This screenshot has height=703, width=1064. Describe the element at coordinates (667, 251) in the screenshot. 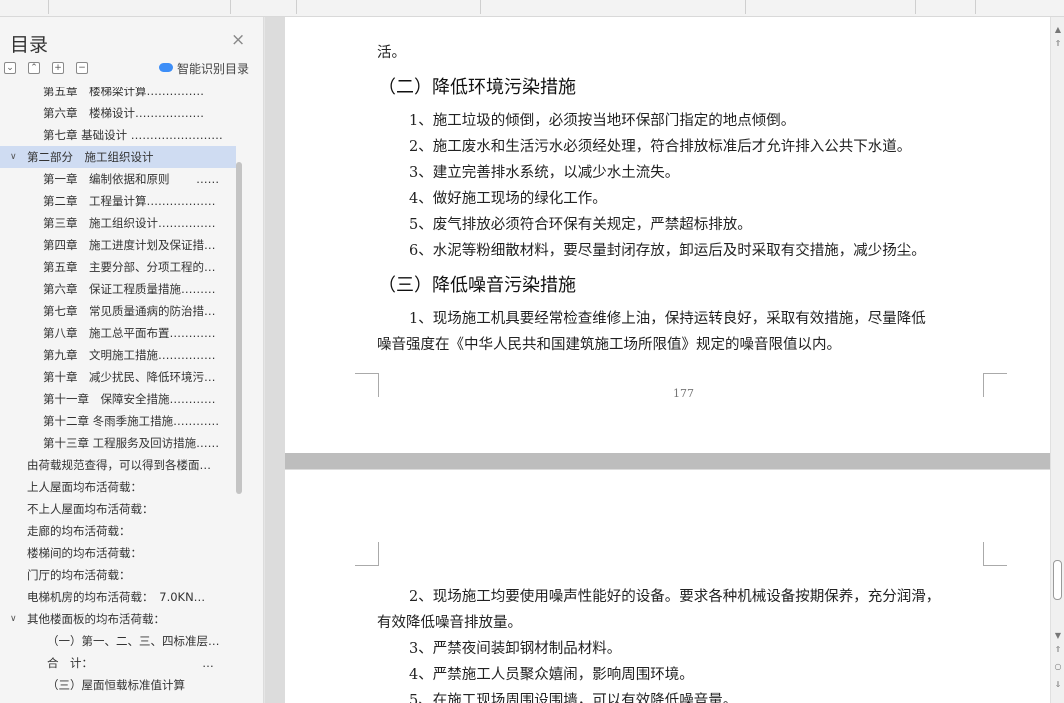

I see `paragraph-line: 6、水泥等粉细散材料，要尽量封闭存放，卸运后及时采取有交措施，减少扬尘。` at that location.